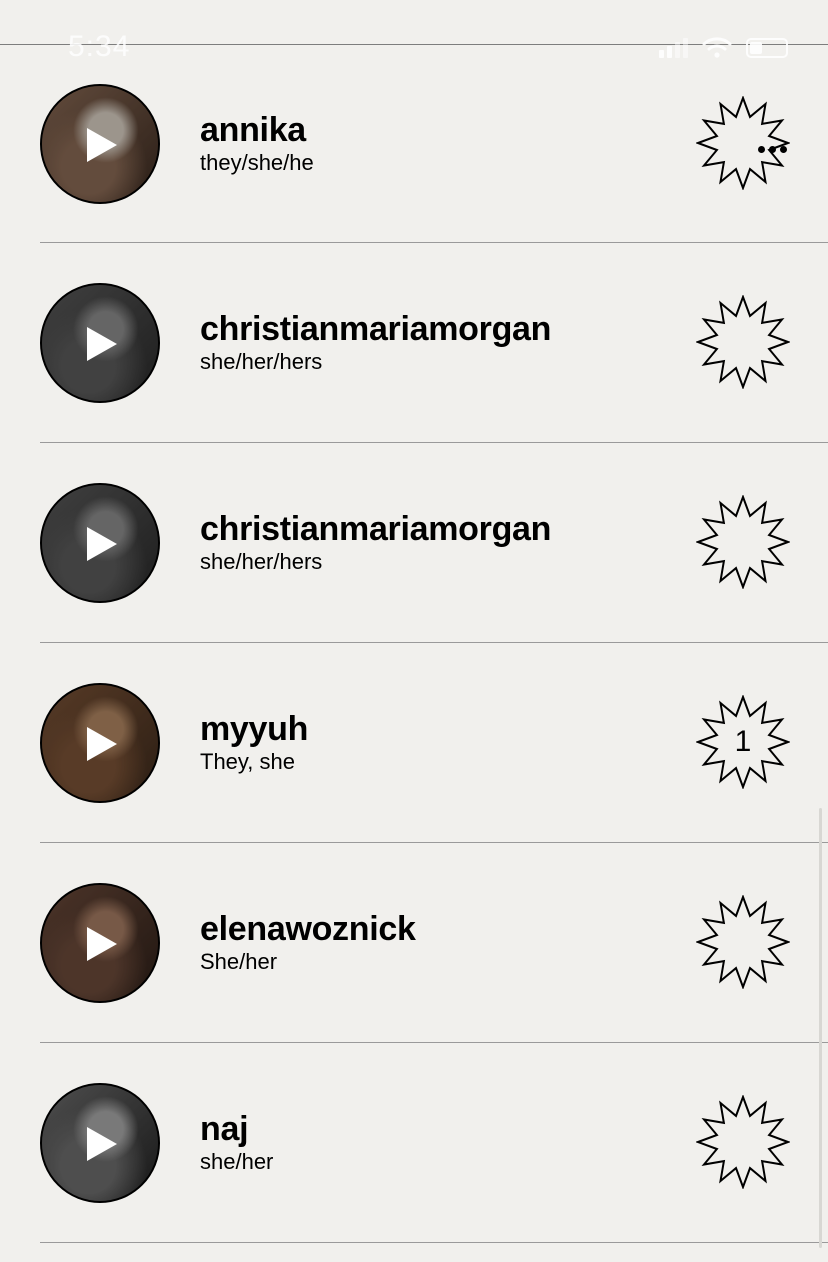 The height and width of the screenshot is (1262, 828). What do you see at coordinates (308, 929) in the screenshot?
I see `username: elenawoznick` at bounding box center [308, 929].